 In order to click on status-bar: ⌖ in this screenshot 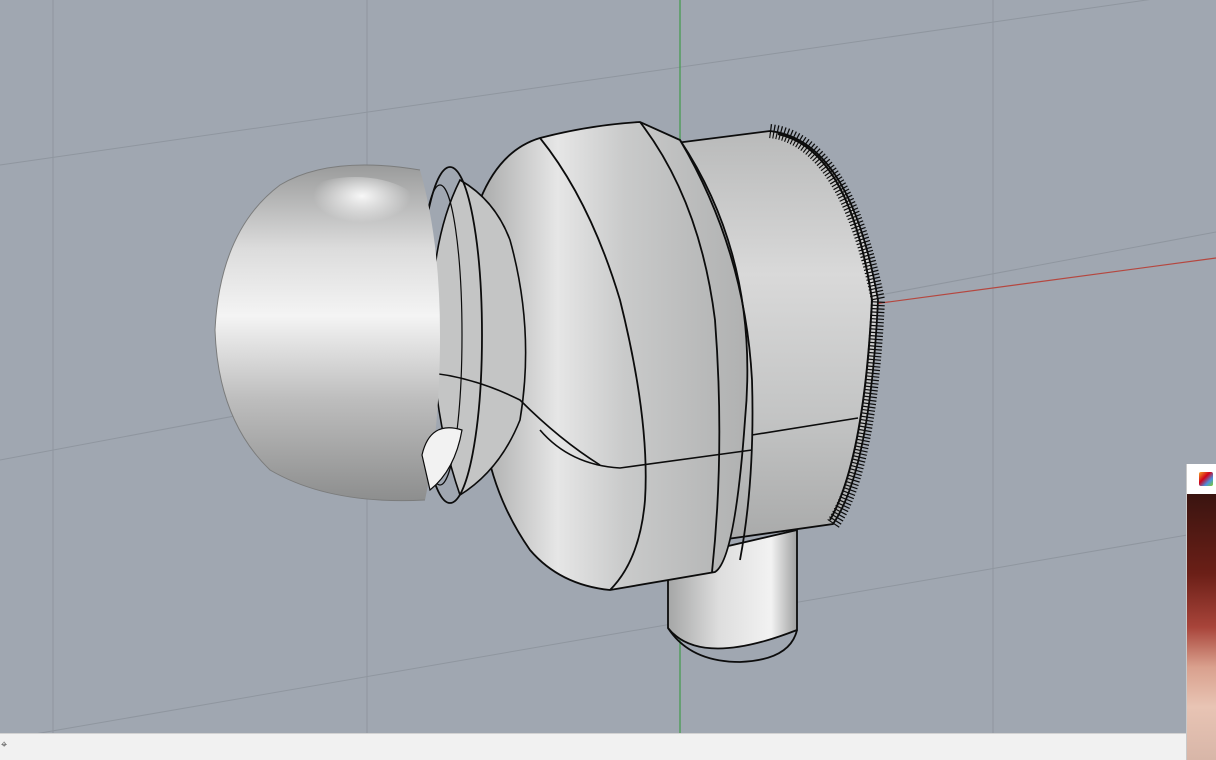, I will do `click(608, 746)`.